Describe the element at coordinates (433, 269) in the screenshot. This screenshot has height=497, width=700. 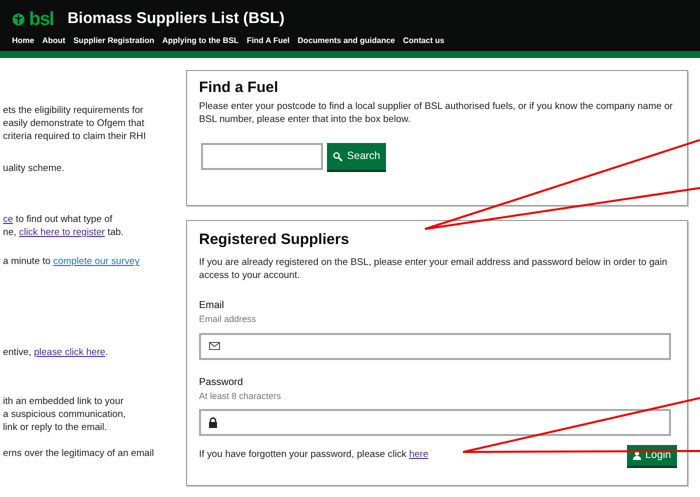
I see `panel-description: If you are already registered on the BSL, please enter your email address and password below in order to gain access to your account.` at that location.